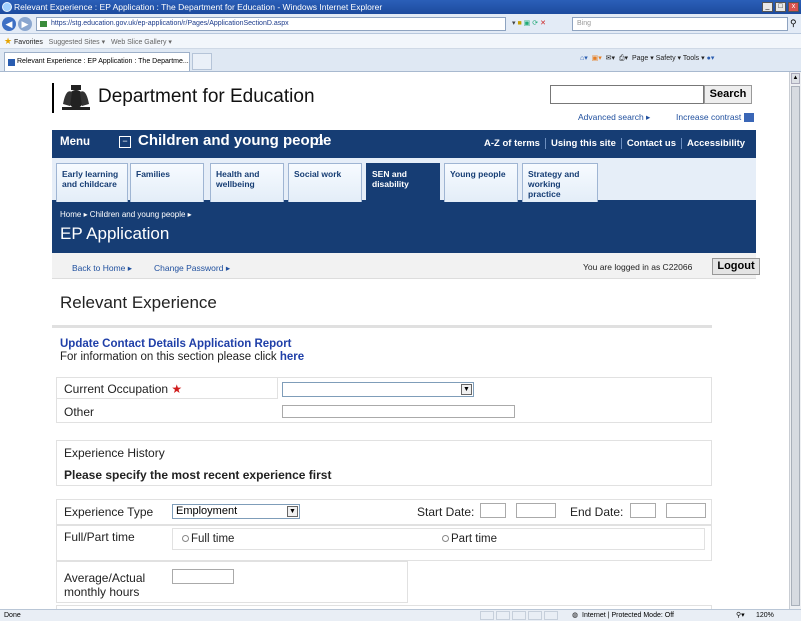 The height and width of the screenshot is (621, 801). I want to click on start-date-label: Start Date:, so click(446, 512).